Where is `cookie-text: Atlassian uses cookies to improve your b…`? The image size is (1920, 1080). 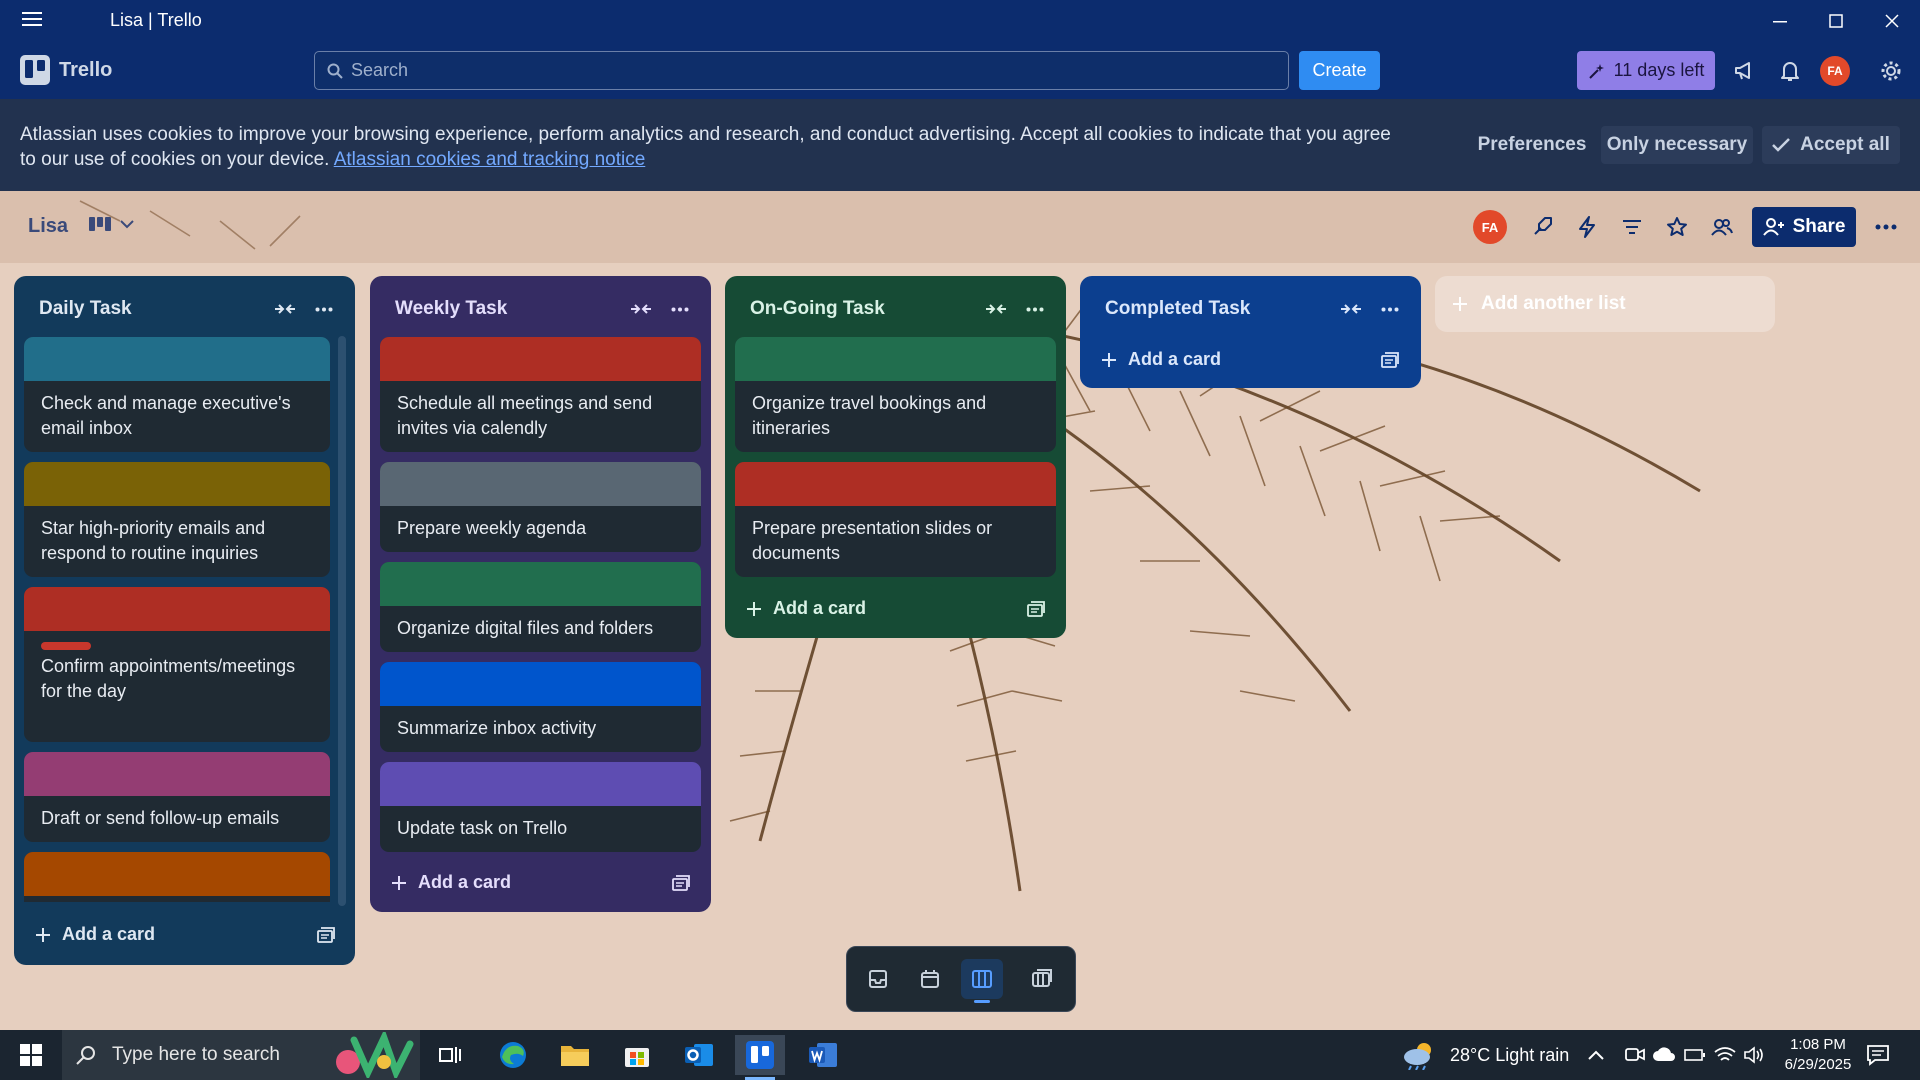
cookie-text: Atlassian uses cookies to improve your b… is located at coordinates (710, 147).